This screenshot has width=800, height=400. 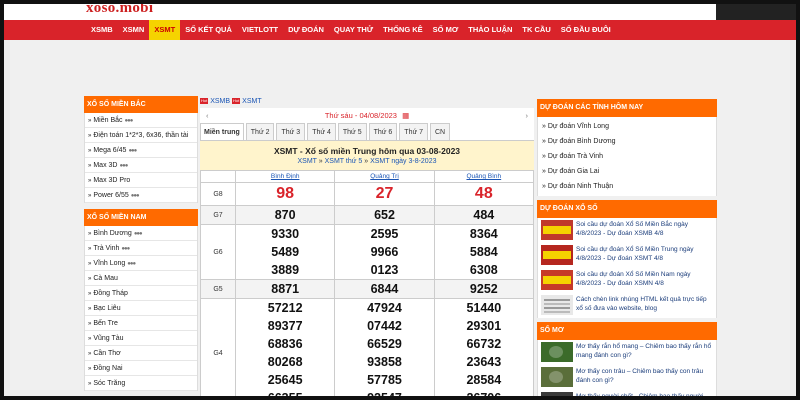 I want to click on nav-item-2: XSMT, so click(x=165, y=30).